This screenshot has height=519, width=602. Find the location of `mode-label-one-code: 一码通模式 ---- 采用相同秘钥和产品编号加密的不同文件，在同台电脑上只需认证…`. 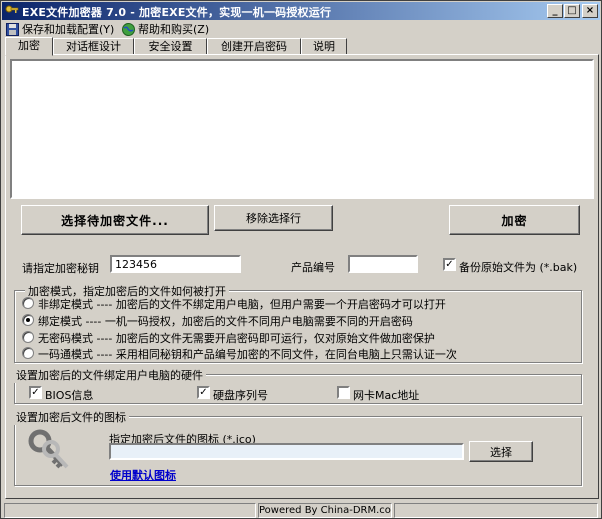

mode-label-one-code: 一码通模式 ---- 采用相同秘钥和产品编号加密的不同文件，在同台电脑上只需认证… is located at coordinates (247, 354).